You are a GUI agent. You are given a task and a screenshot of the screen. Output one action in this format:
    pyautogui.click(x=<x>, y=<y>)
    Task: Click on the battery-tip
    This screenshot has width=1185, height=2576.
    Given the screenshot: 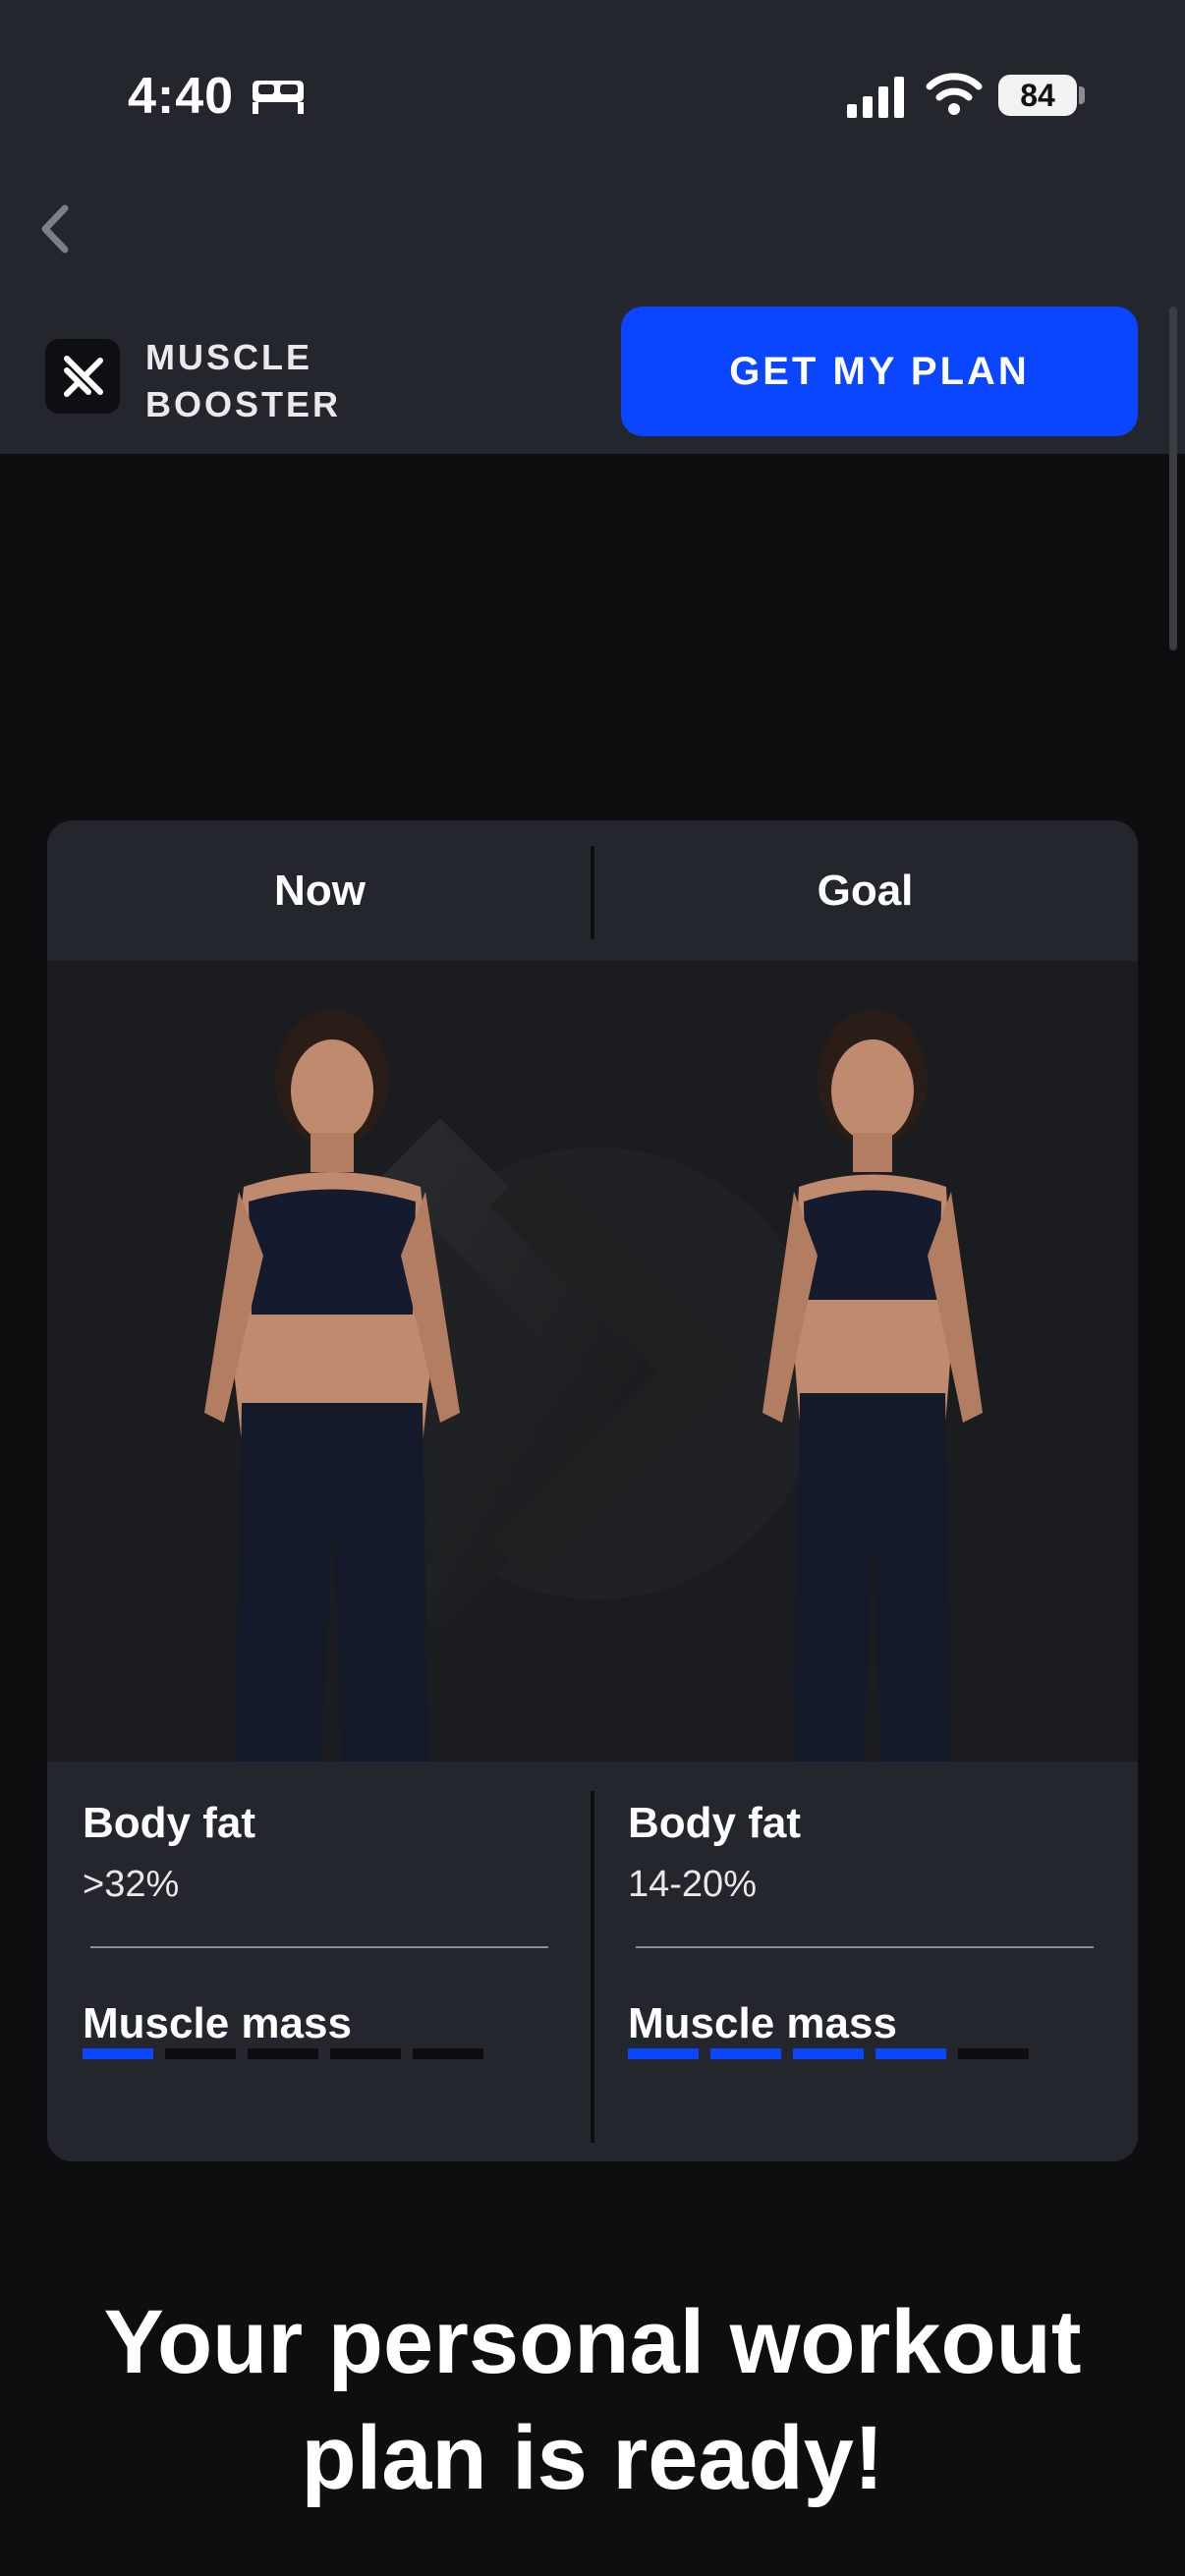 What is the action you would take?
    pyautogui.click(x=1082, y=95)
    